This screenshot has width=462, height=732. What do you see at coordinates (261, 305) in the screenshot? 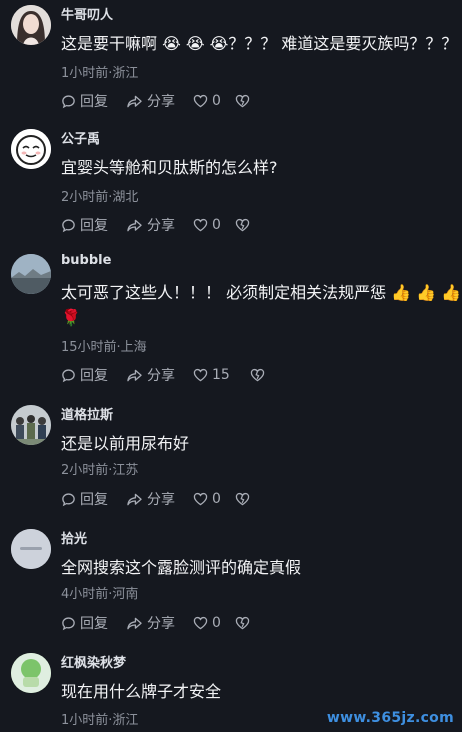
I see `comment-text: 太可恶了这些人！！！ 必须制定相关法规严惩 👍 👍 👍 🌹` at bounding box center [261, 305].